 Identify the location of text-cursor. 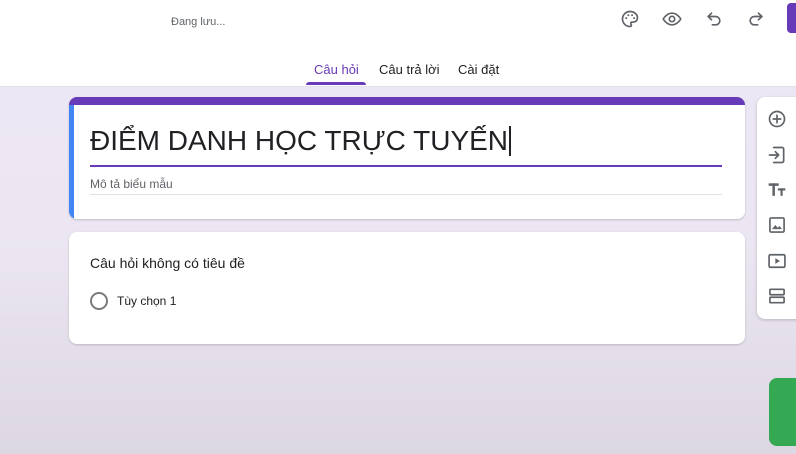
(510, 141).